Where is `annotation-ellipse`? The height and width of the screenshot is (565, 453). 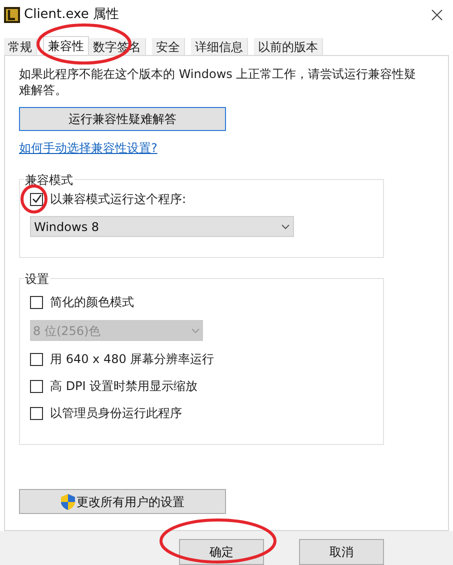
annotation-ellipse is located at coordinates (34, 199).